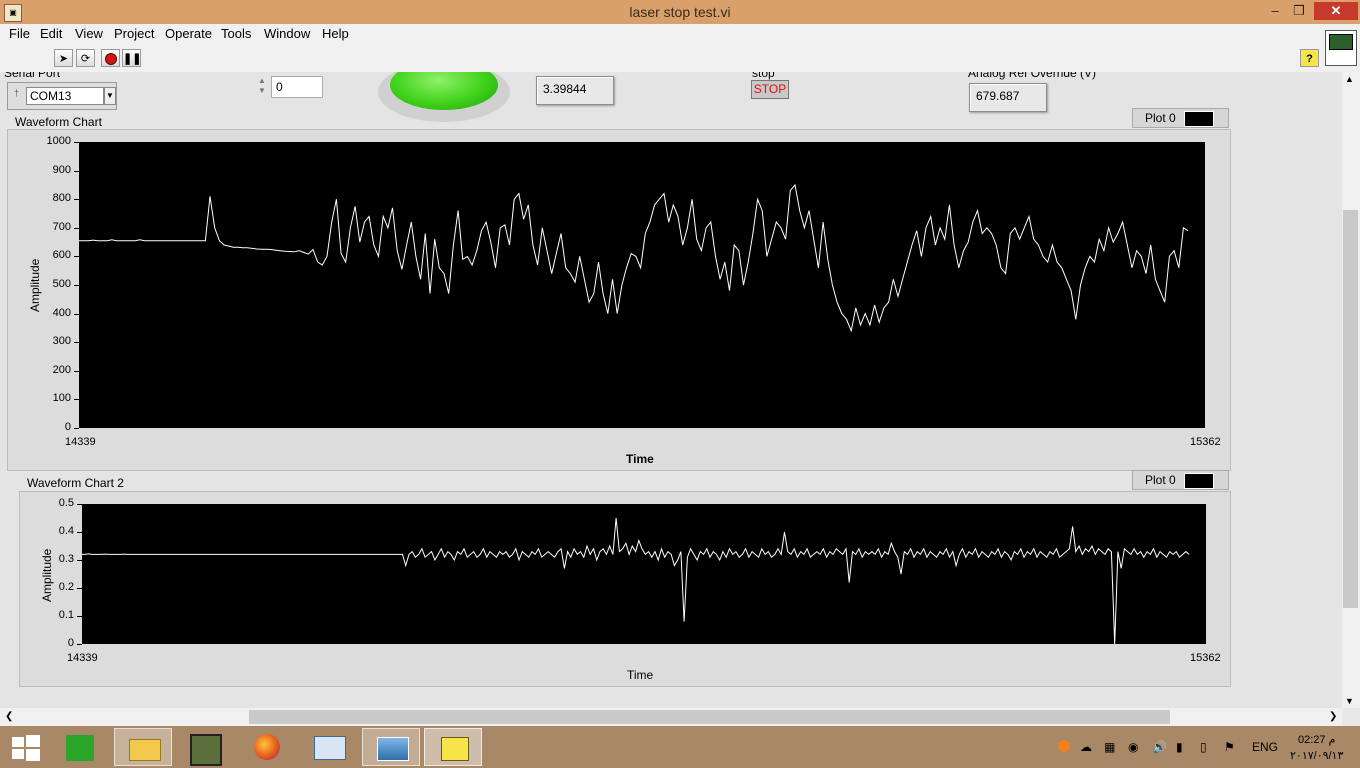 This screenshot has height=768, width=1360. Describe the element at coordinates (391, 747) in the screenshot. I see `photo-viewer-icon` at that location.